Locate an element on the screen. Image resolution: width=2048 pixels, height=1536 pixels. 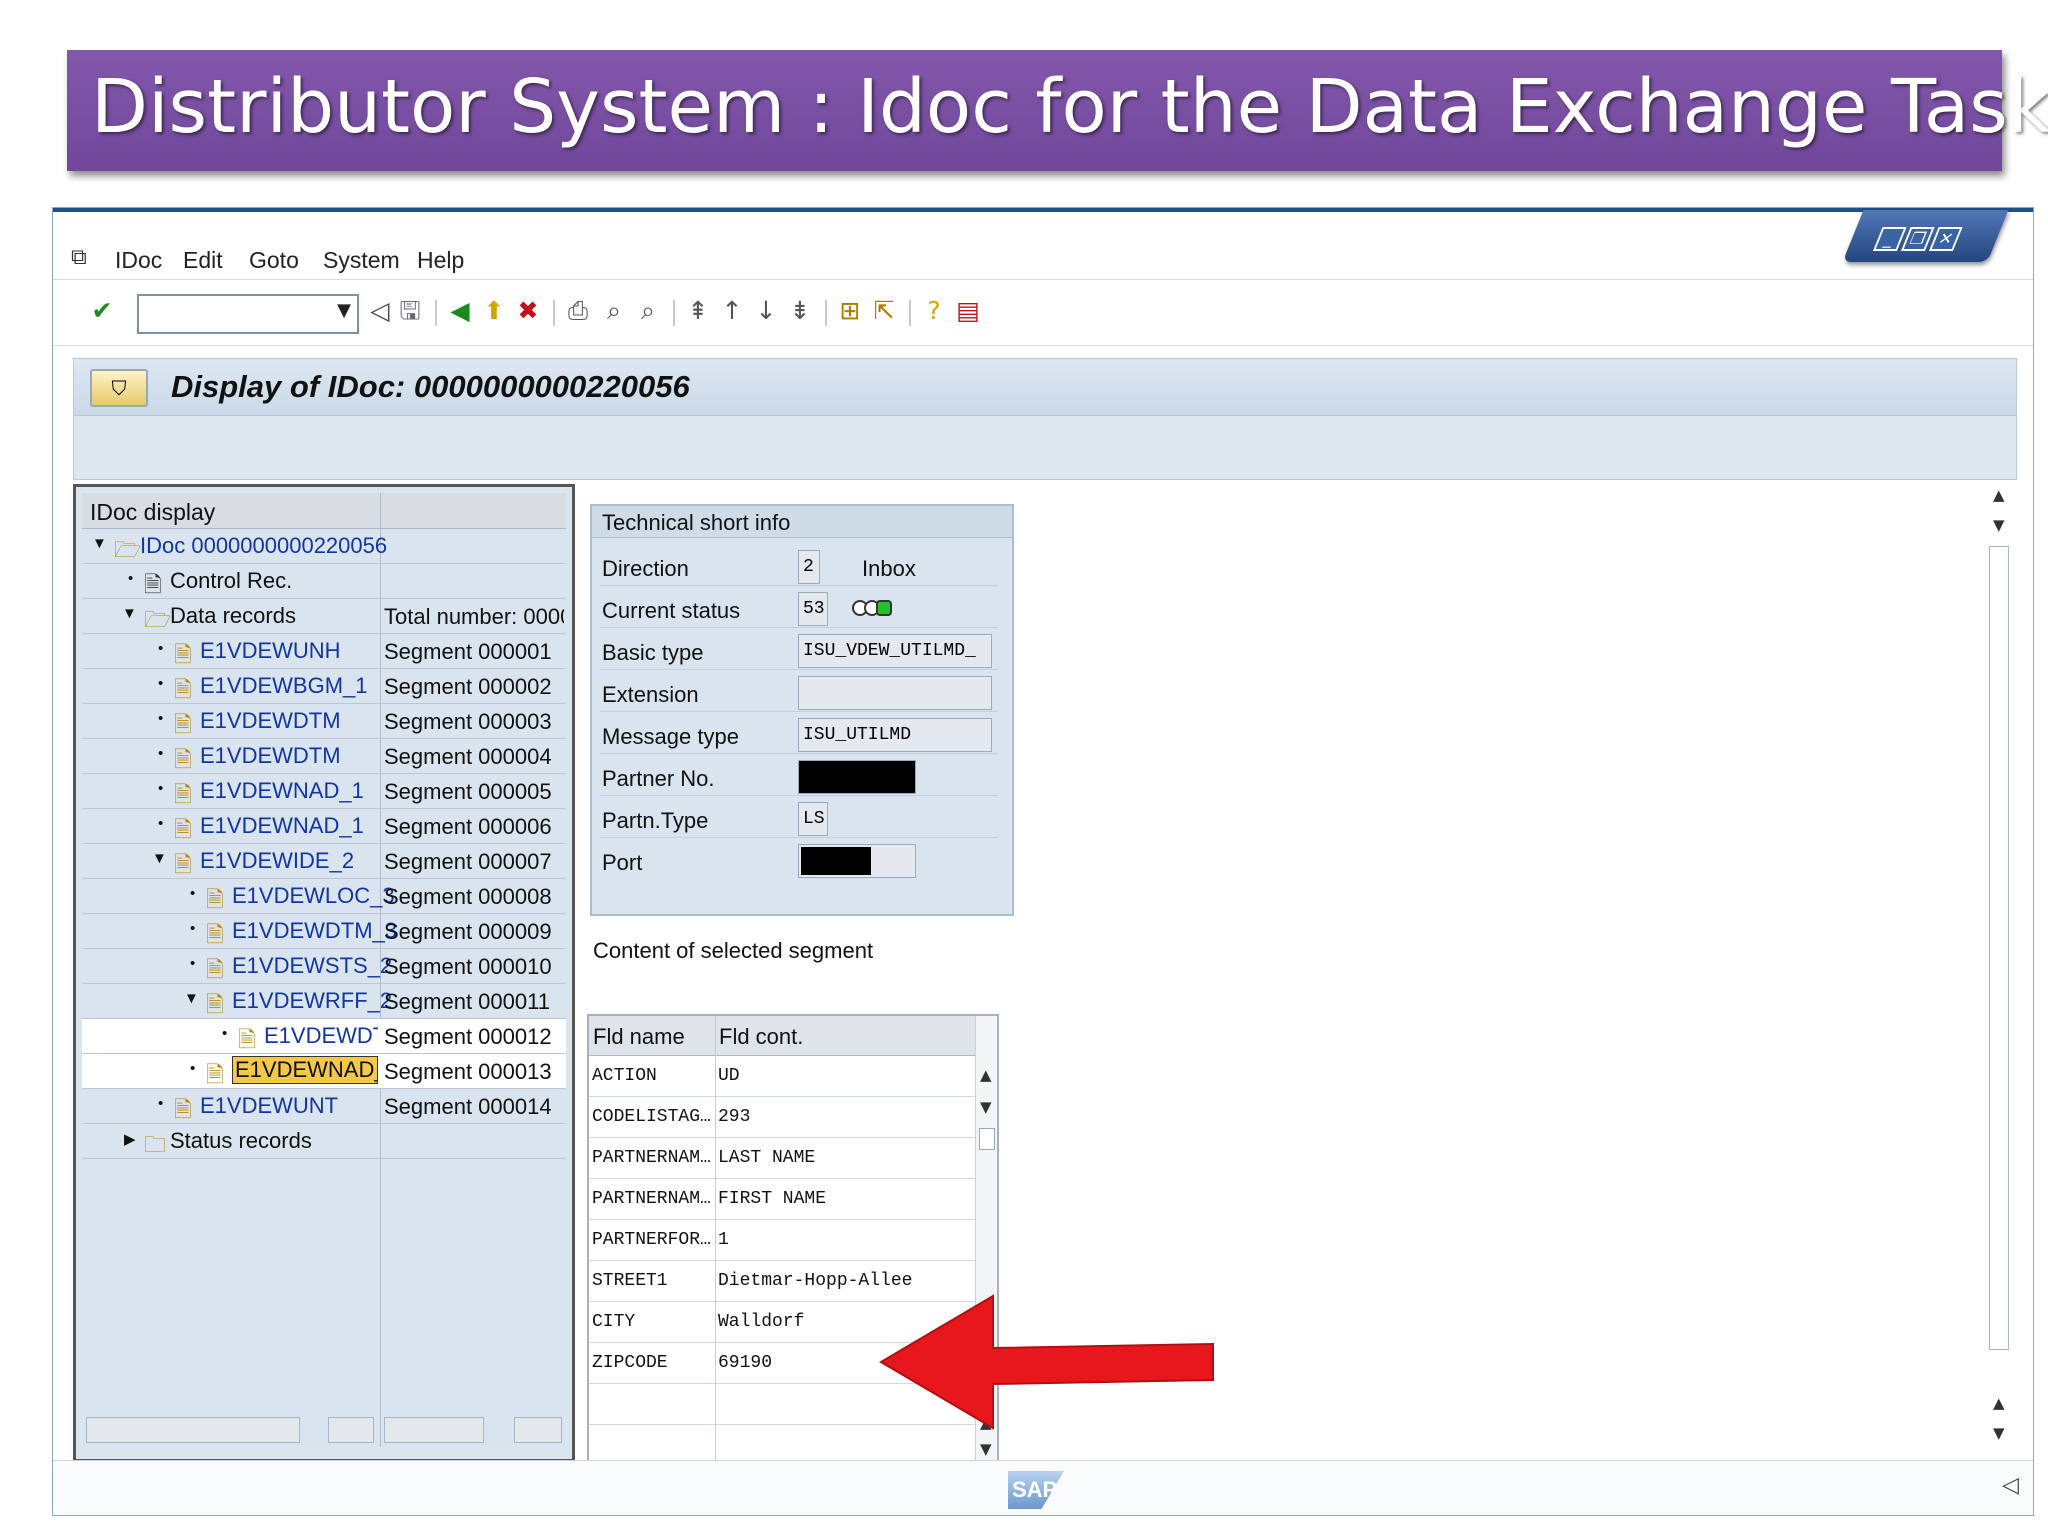
tree-label: E1VDEWBGM_1 is located at coordinates (284, 686).